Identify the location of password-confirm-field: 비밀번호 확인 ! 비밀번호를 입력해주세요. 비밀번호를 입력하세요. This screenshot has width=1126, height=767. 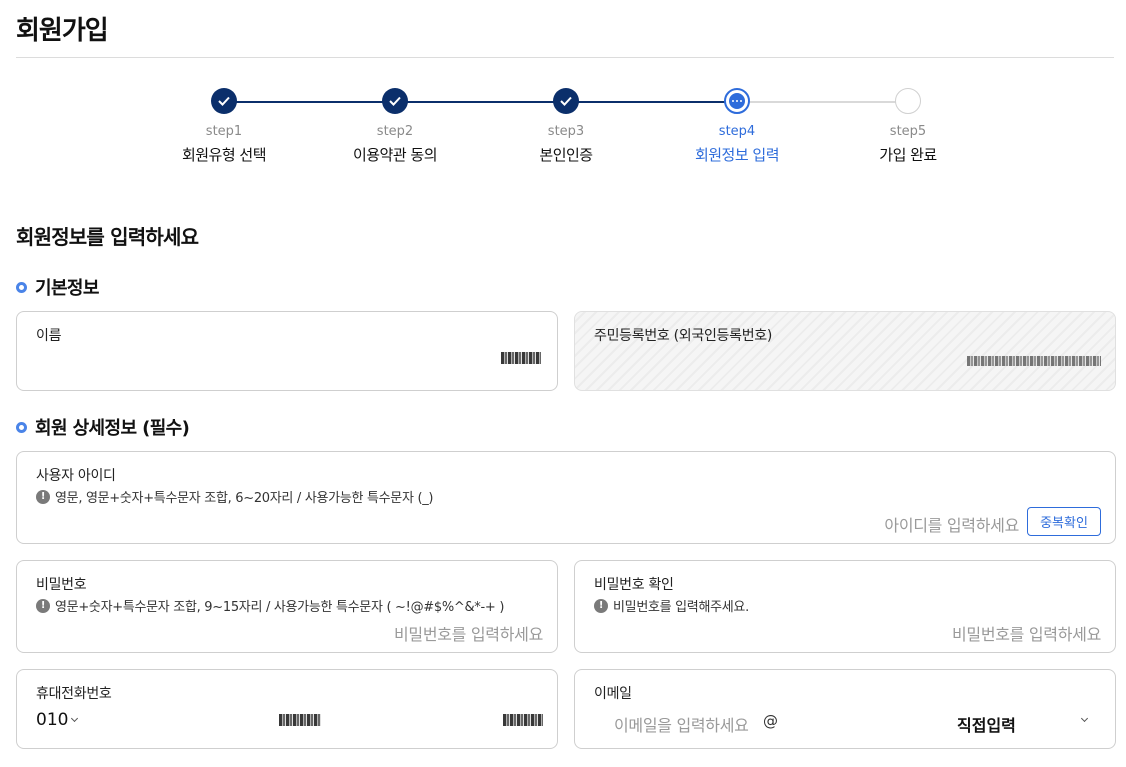
(845, 606).